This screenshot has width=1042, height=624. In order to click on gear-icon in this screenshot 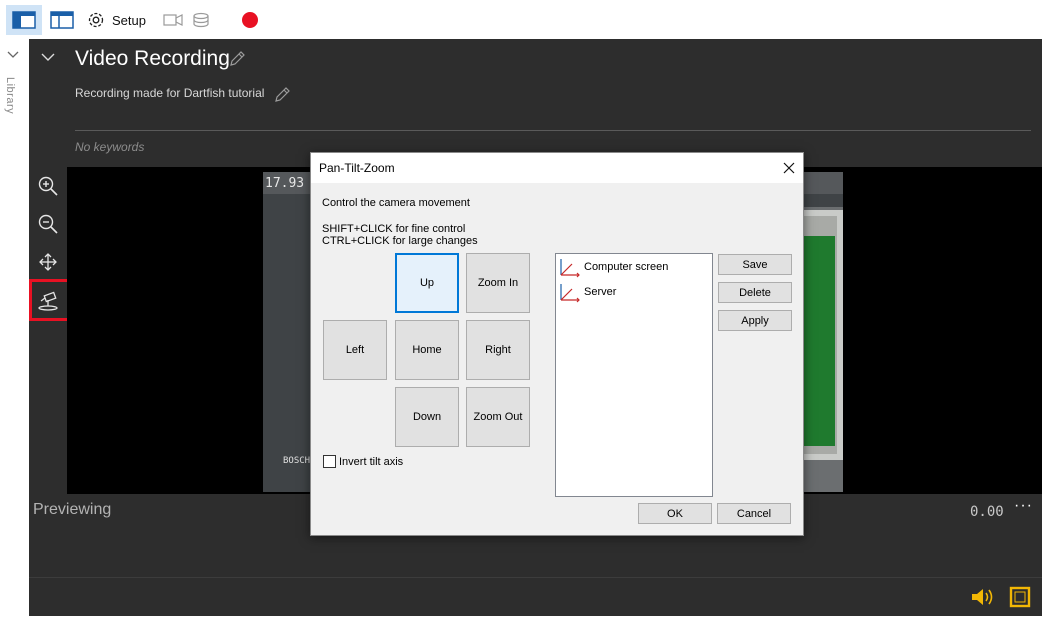, I will do `click(96, 20)`.